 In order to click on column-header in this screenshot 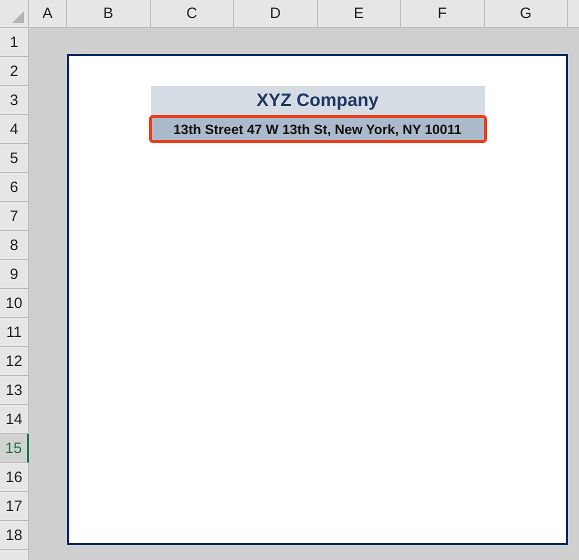, I will do `click(573, 14)`.